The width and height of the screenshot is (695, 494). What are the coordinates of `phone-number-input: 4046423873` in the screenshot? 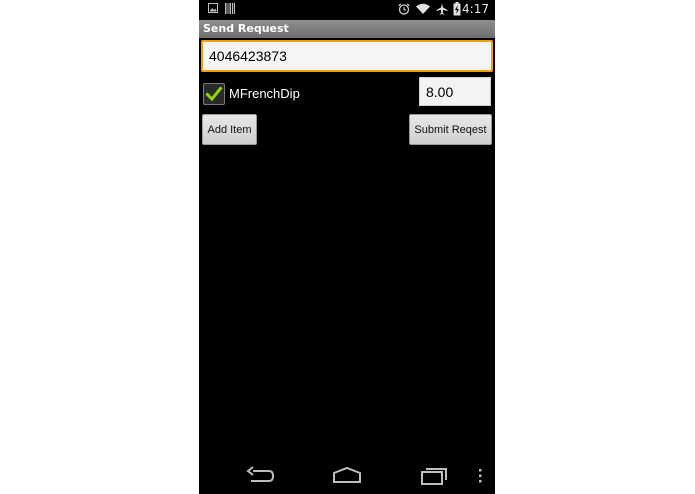 It's located at (347, 56).